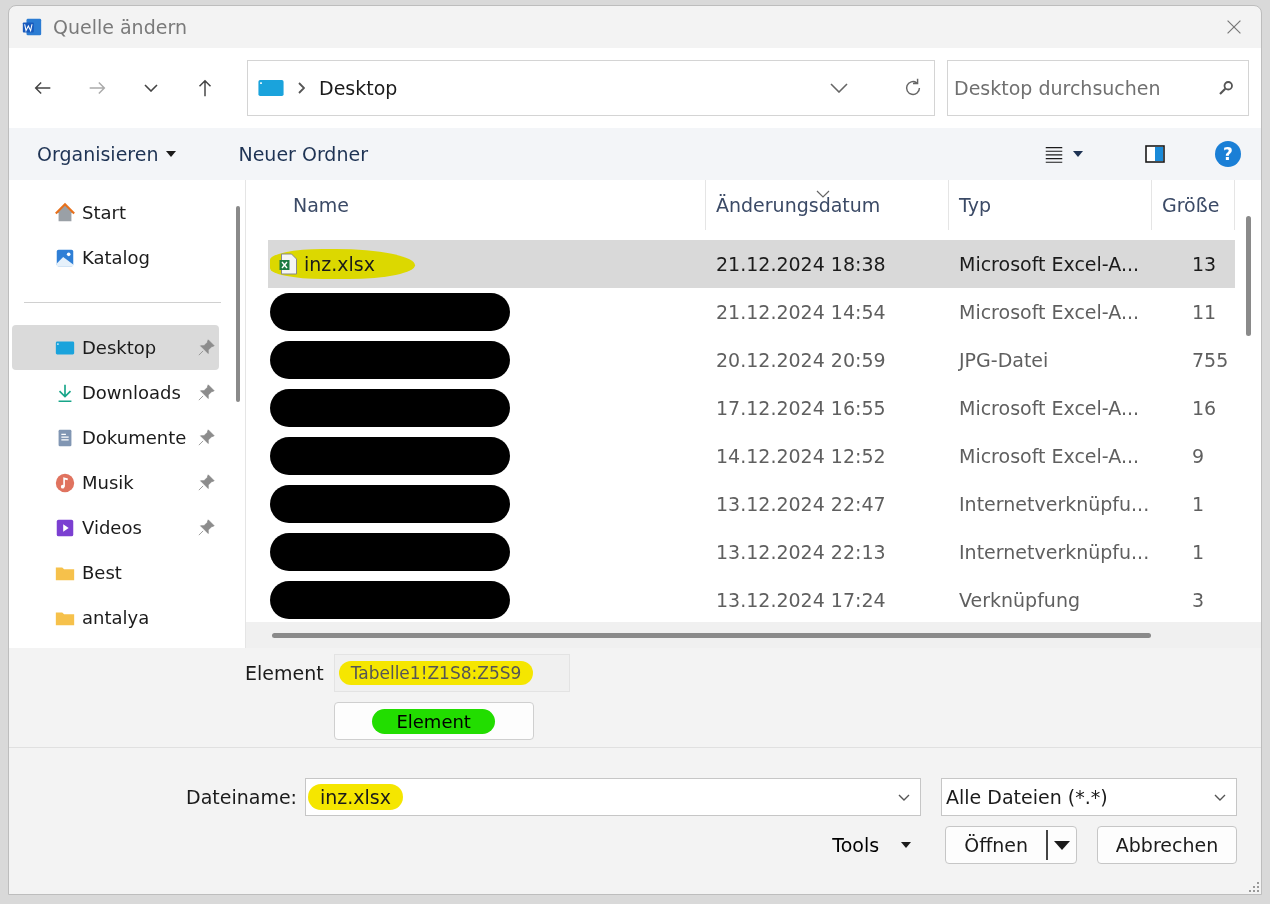  Describe the element at coordinates (271, 88) in the screenshot. I see `desktop-icon` at that location.